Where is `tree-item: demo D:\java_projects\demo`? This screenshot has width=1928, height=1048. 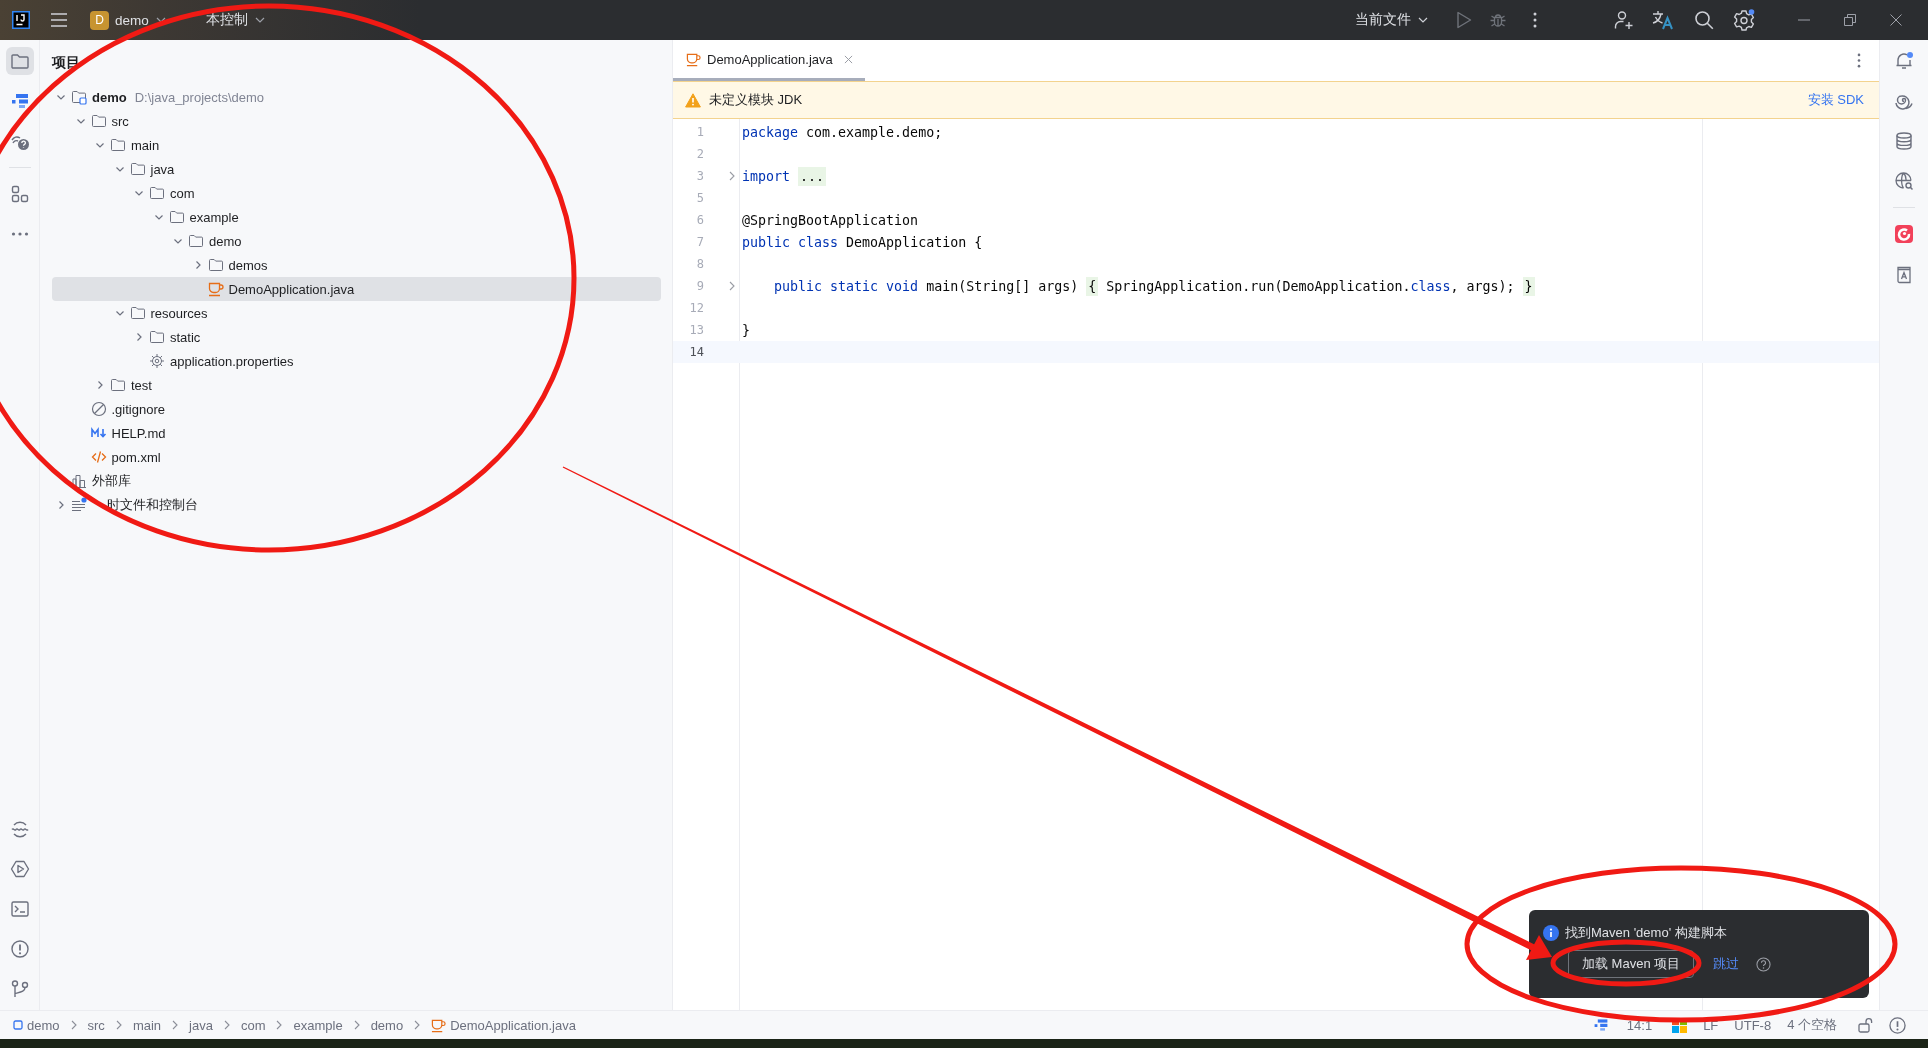 tree-item: demo D:\java_projects\demo is located at coordinates (356, 97).